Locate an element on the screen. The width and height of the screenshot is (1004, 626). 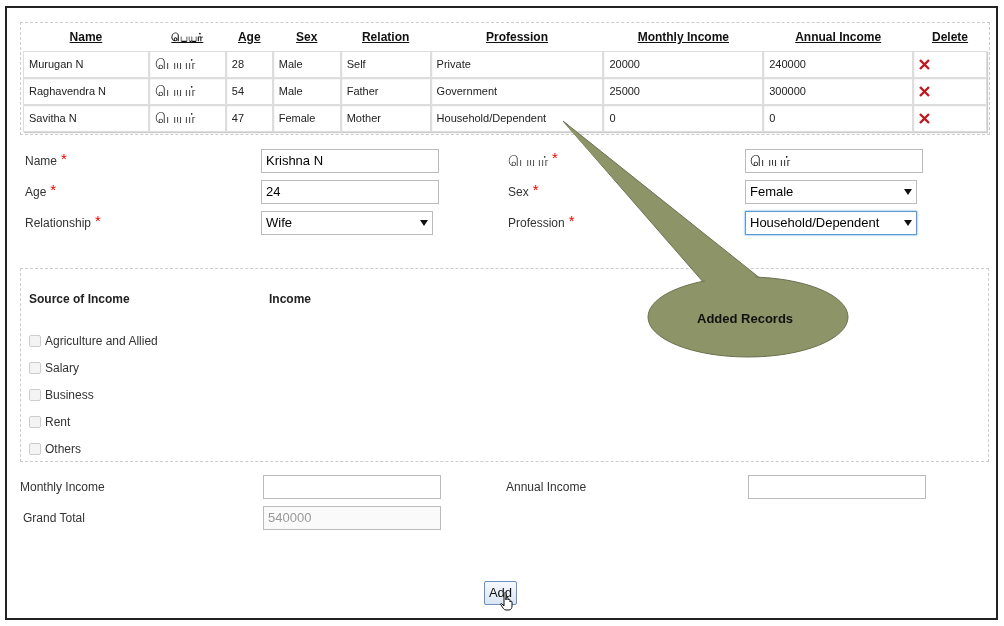
table-cell: Female is located at coordinates (306, 118).